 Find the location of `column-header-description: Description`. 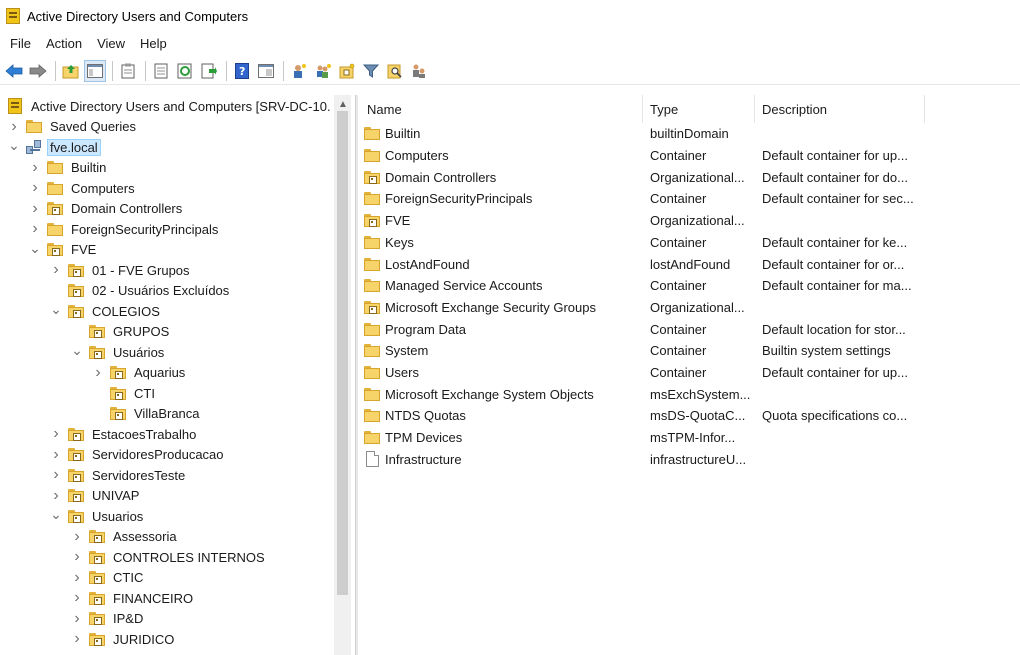

column-header-description: Description is located at coordinates (840, 109).